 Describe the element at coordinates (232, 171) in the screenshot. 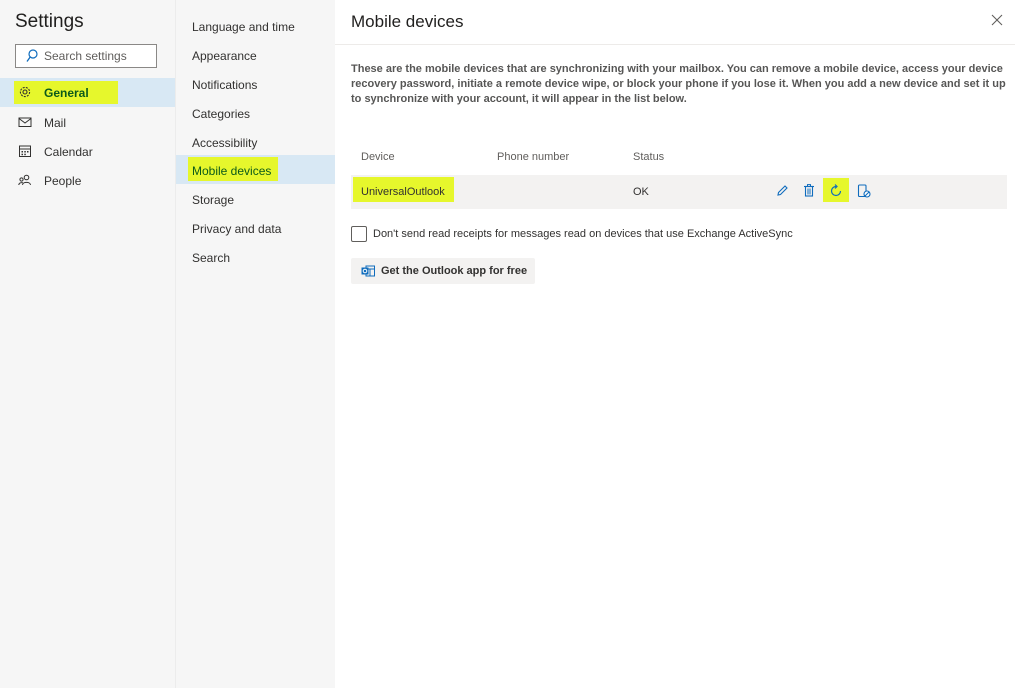

I see `subnav-label: Mobile devices` at that location.